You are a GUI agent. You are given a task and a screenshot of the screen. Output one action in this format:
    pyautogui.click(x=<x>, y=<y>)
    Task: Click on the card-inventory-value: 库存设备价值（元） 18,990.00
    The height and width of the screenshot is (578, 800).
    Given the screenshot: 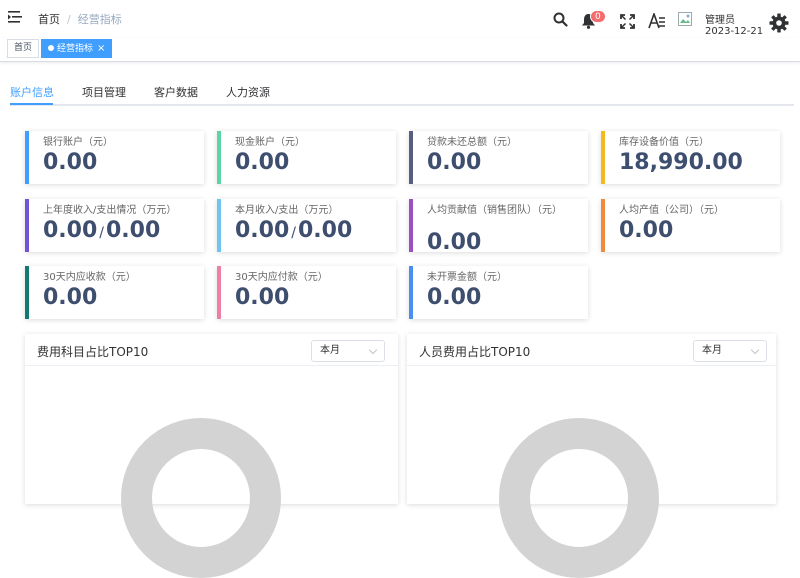 What is the action you would take?
    pyautogui.click(x=690, y=157)
    